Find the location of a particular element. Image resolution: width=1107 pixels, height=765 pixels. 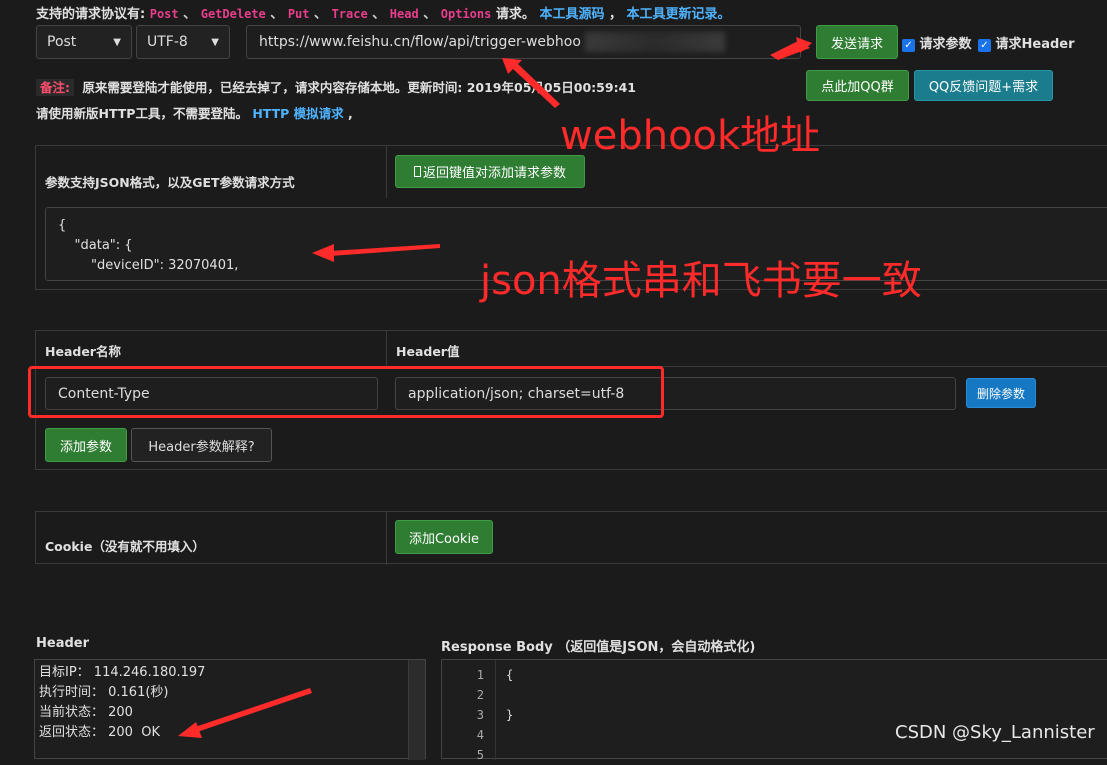

response-header-title: Header is located at coordinates (63, 643).